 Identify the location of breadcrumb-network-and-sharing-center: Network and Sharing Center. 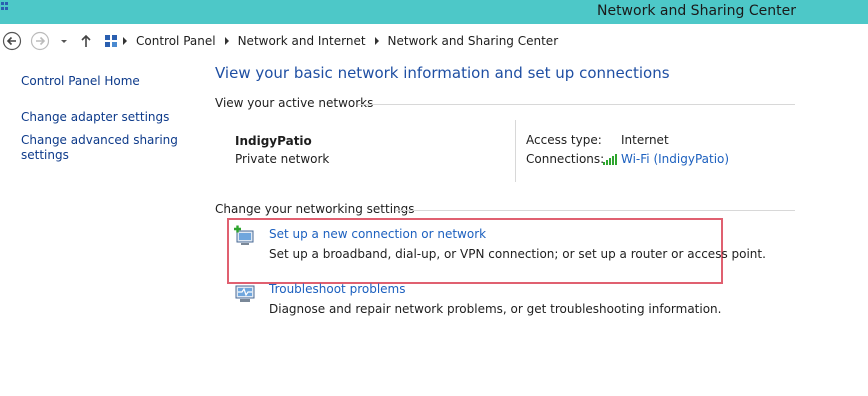
(473, 41).